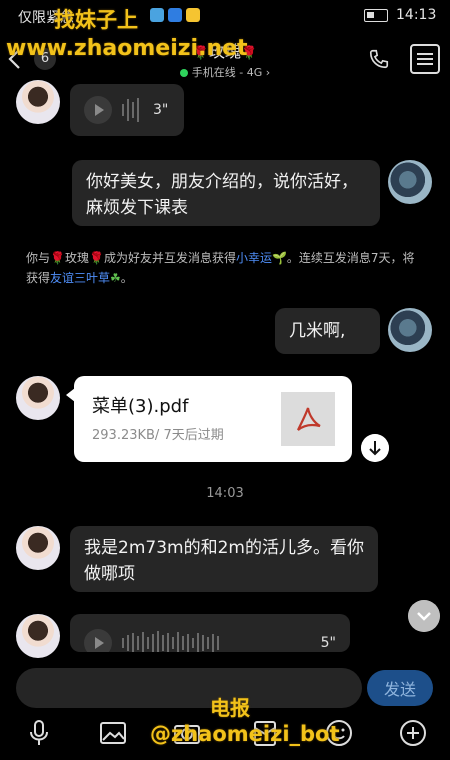  I want to click on voice-message: 3", so click(127, 110).